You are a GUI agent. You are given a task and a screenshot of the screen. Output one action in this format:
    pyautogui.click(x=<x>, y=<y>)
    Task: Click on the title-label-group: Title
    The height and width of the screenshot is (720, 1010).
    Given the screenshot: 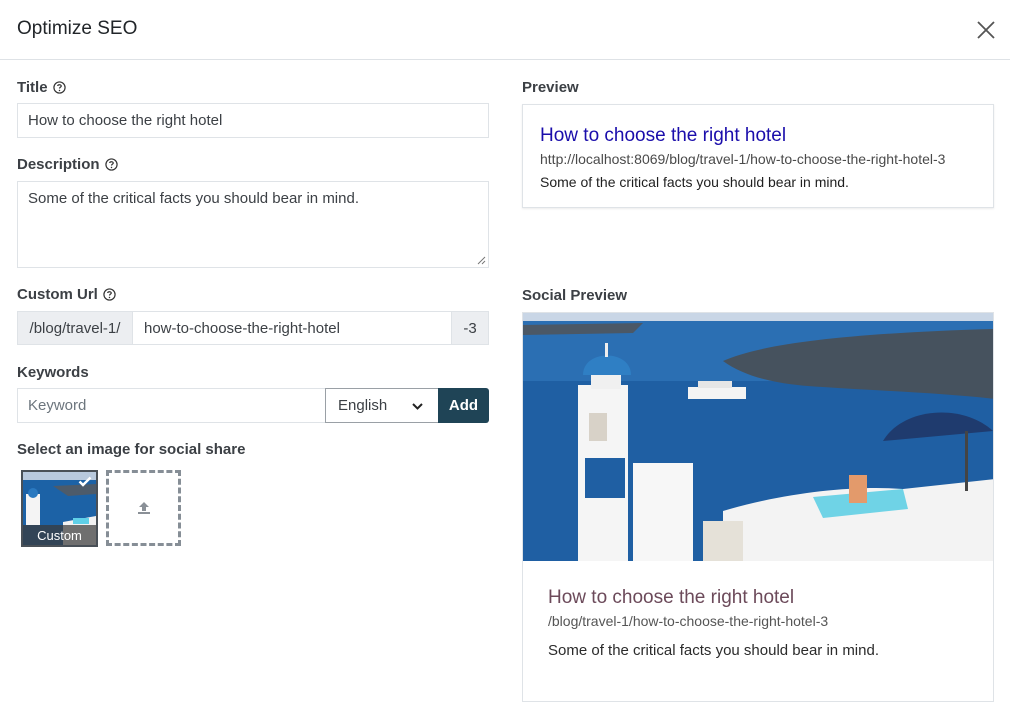 What is the action you would take?
    pyautogui.click(x=41, y=87)
    